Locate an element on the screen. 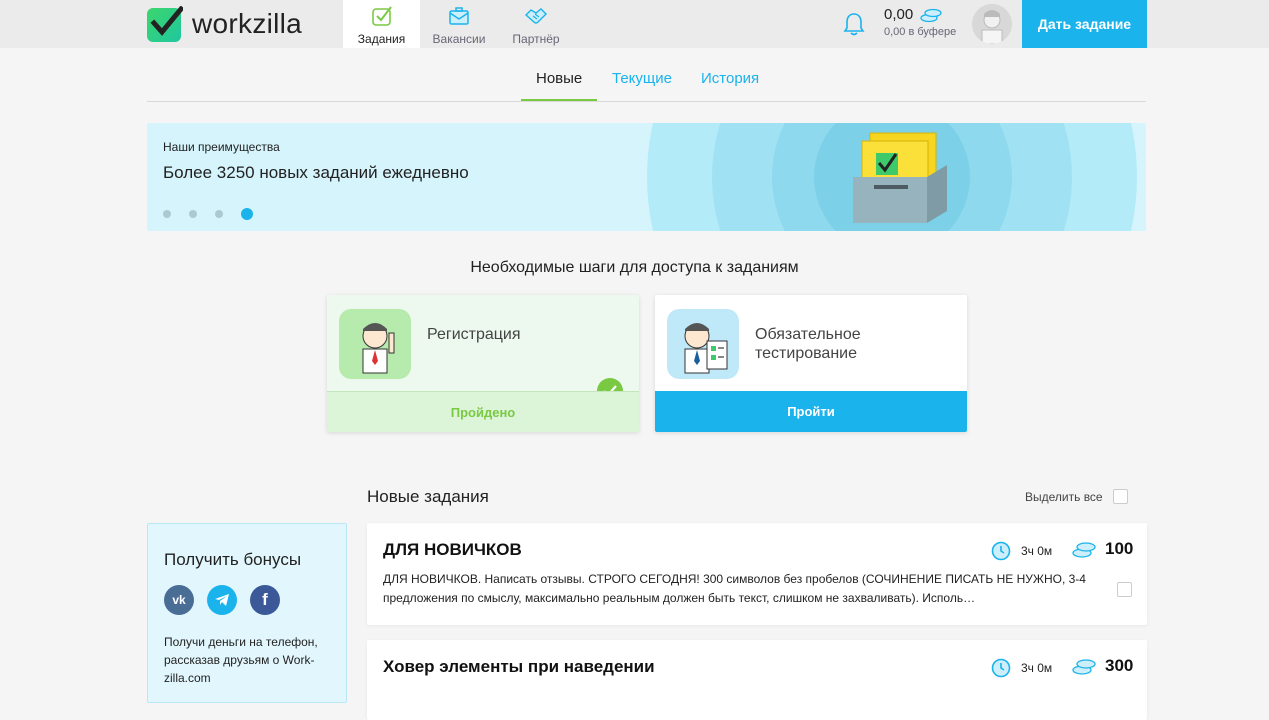 This screenshot has width=1269, height=720. testing-man-clipboard-icon is located at coordinates (703, 344).